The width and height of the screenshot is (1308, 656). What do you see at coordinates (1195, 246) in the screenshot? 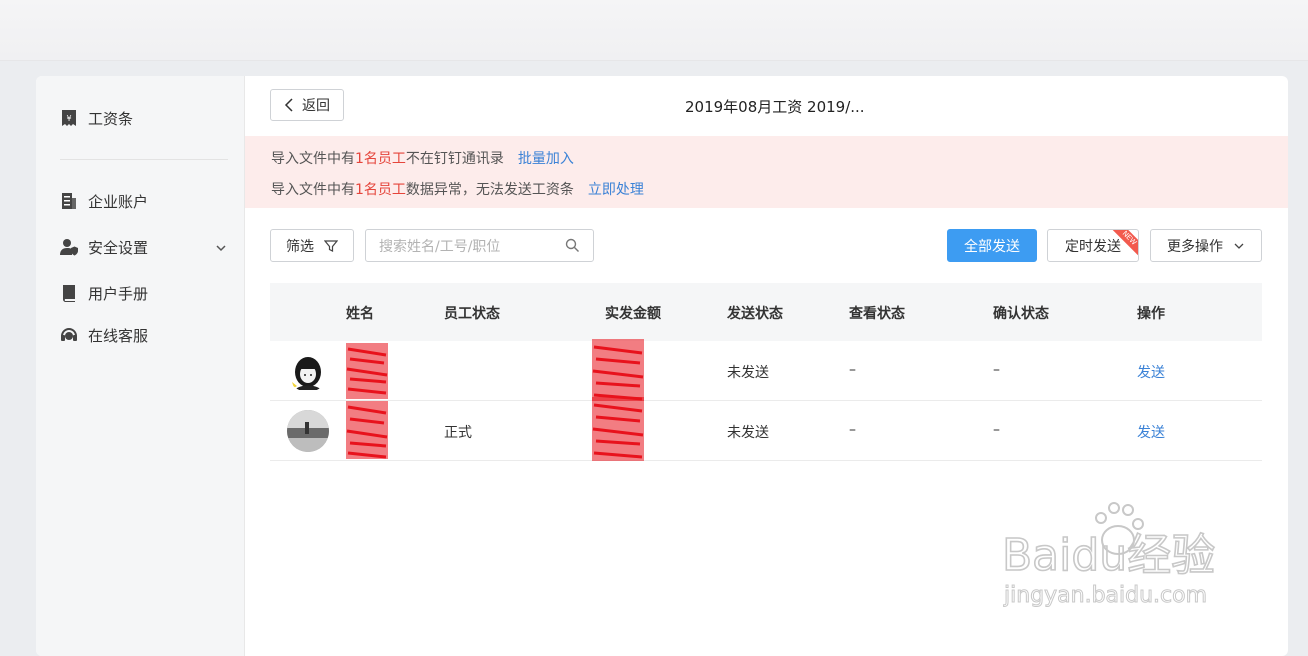
I see `more-actions-label: 更多操作` at bounding box center [1195, 246].